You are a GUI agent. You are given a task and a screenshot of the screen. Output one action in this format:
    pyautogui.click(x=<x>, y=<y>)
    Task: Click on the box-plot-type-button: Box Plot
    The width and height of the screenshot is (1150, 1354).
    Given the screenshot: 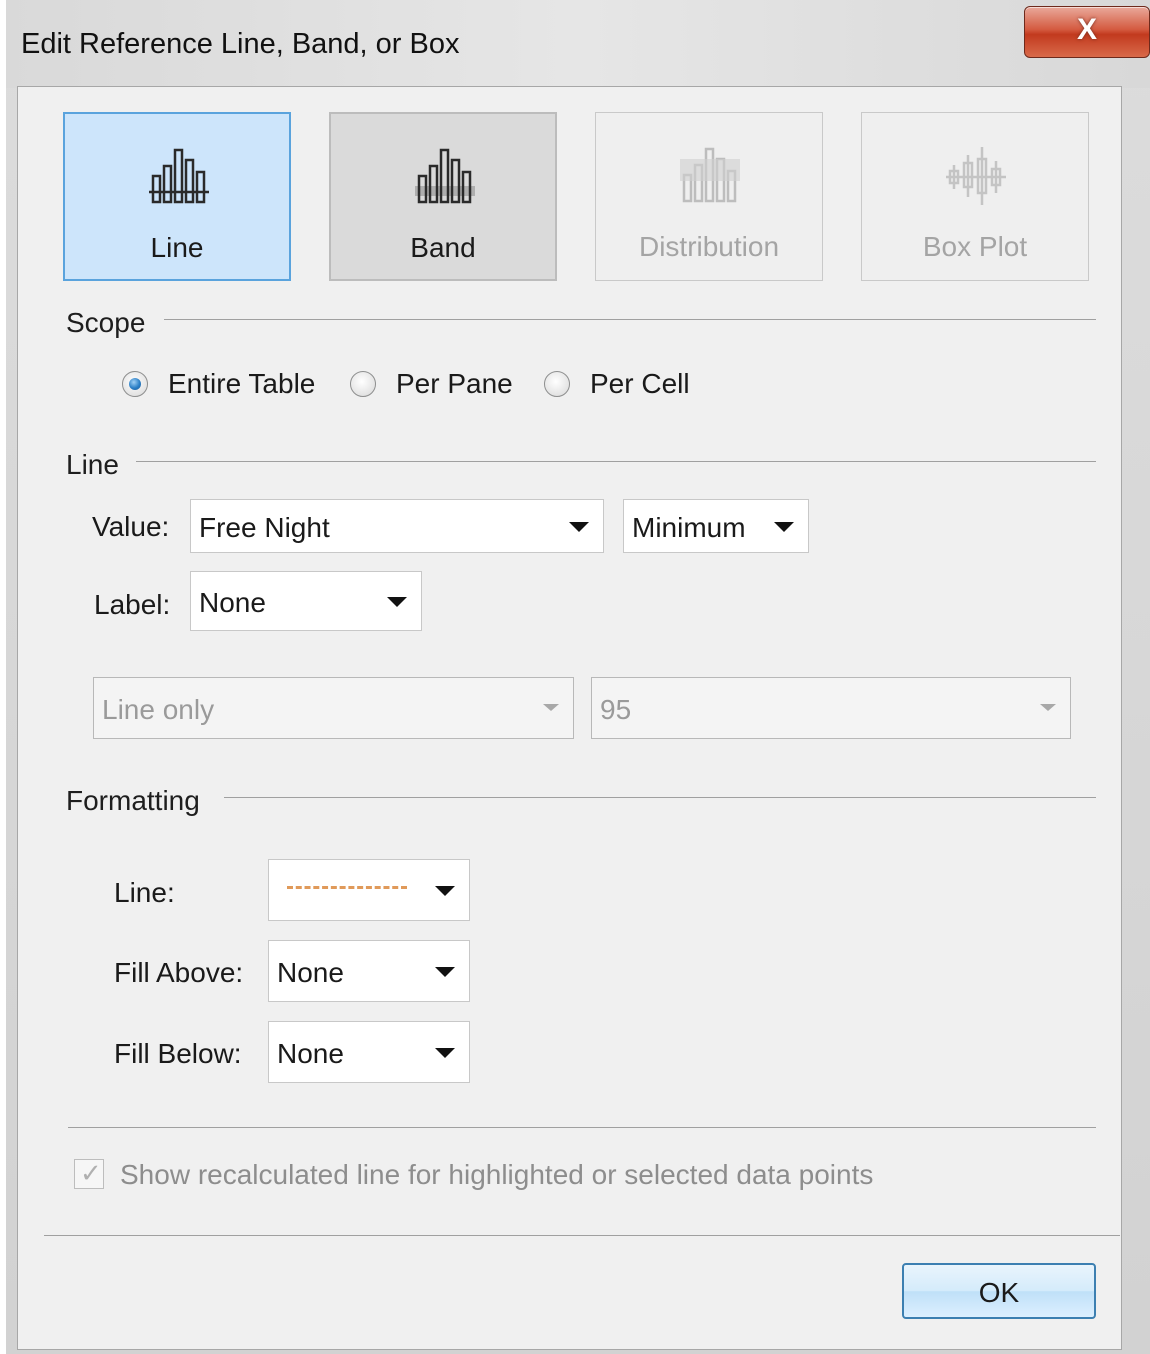 What is the action you would take?
    pyautogui.click(x=975, y=196)
    